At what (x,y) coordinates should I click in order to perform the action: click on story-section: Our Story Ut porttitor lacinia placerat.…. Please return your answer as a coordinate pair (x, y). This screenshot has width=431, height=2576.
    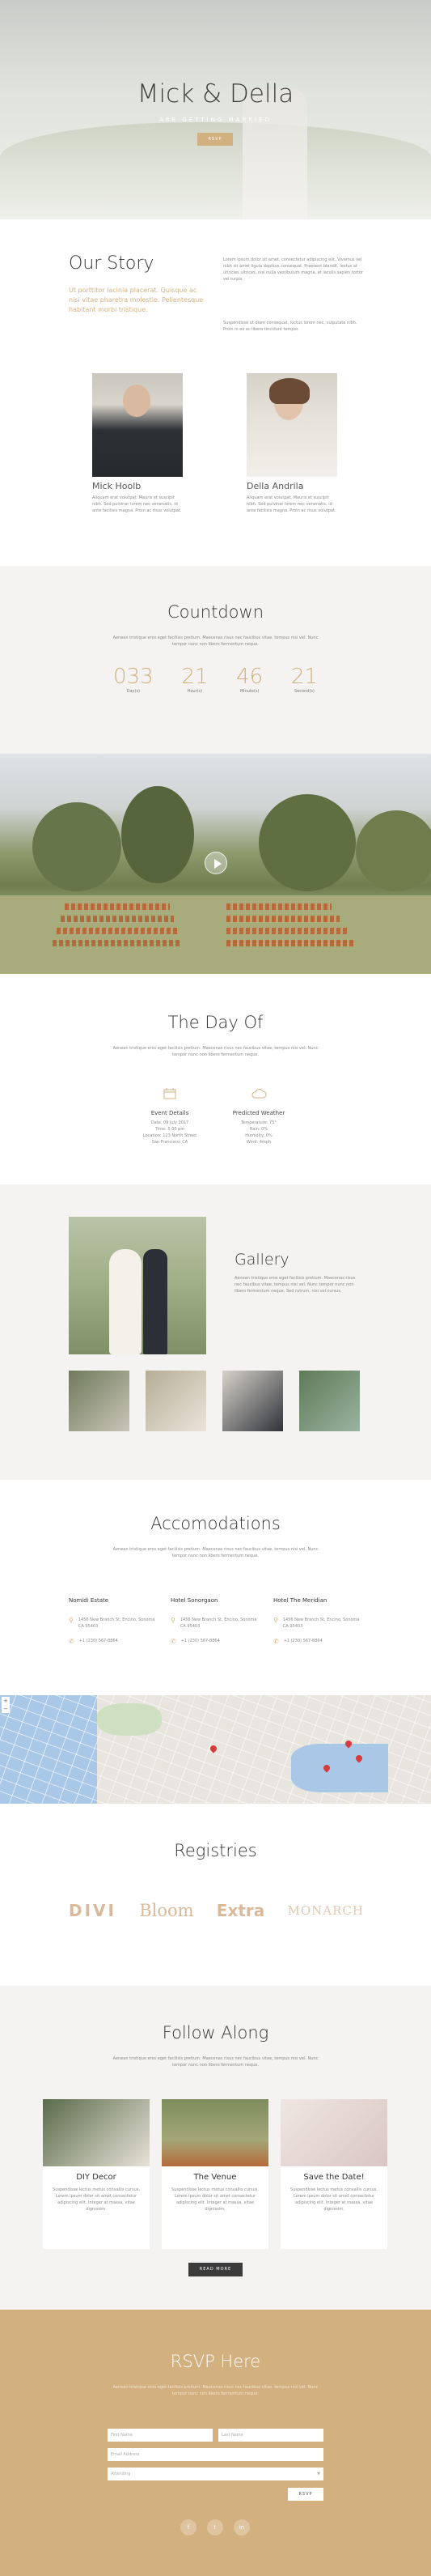
    Looking at the image, I should click on (215, 392).